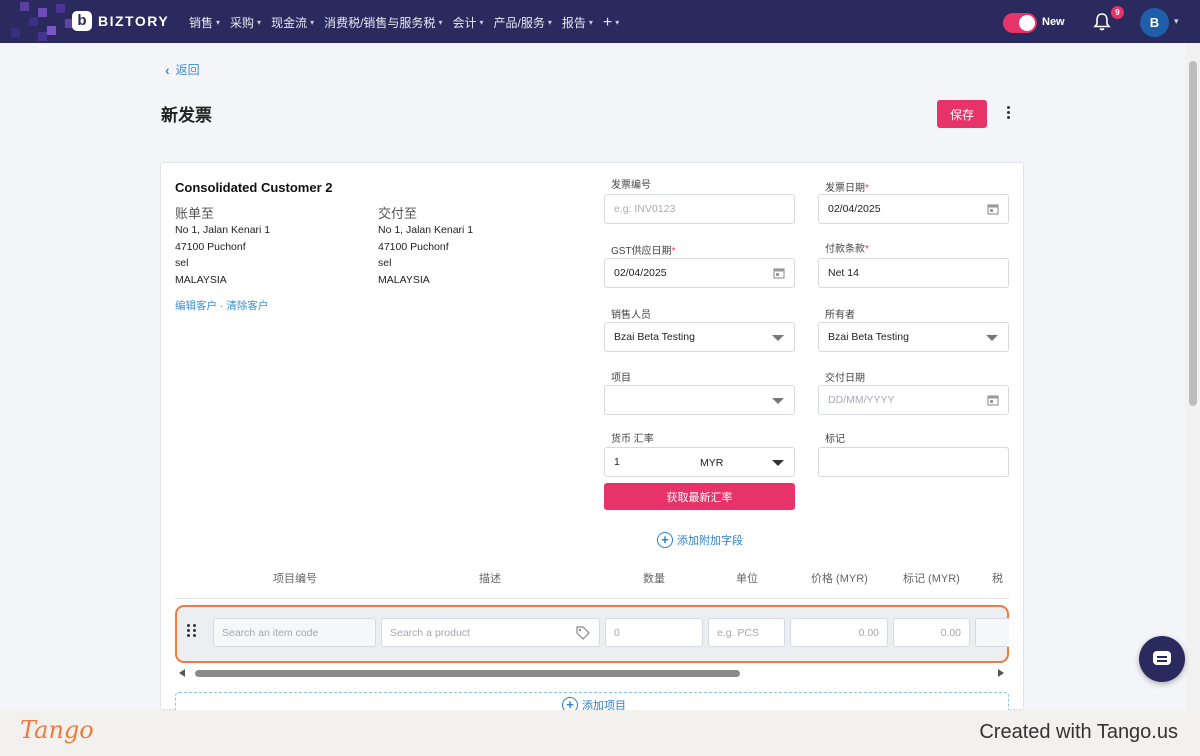 This screenshot has width=1200, height=756. Describe the element at coordinates (522, 22) in the screenshot. I see `menu-products: 产品/服务 ▾` at that location.